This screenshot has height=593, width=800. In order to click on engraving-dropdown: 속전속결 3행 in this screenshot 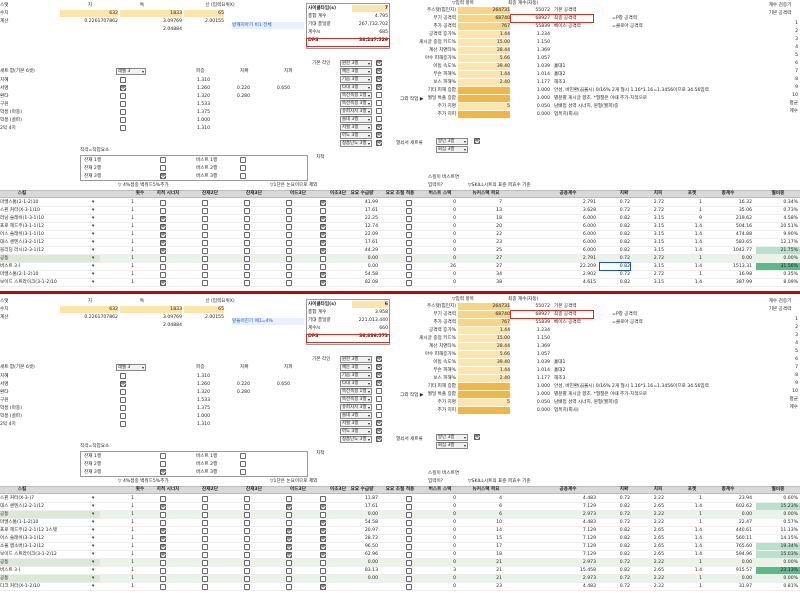, I will do `click(356, 103)`.